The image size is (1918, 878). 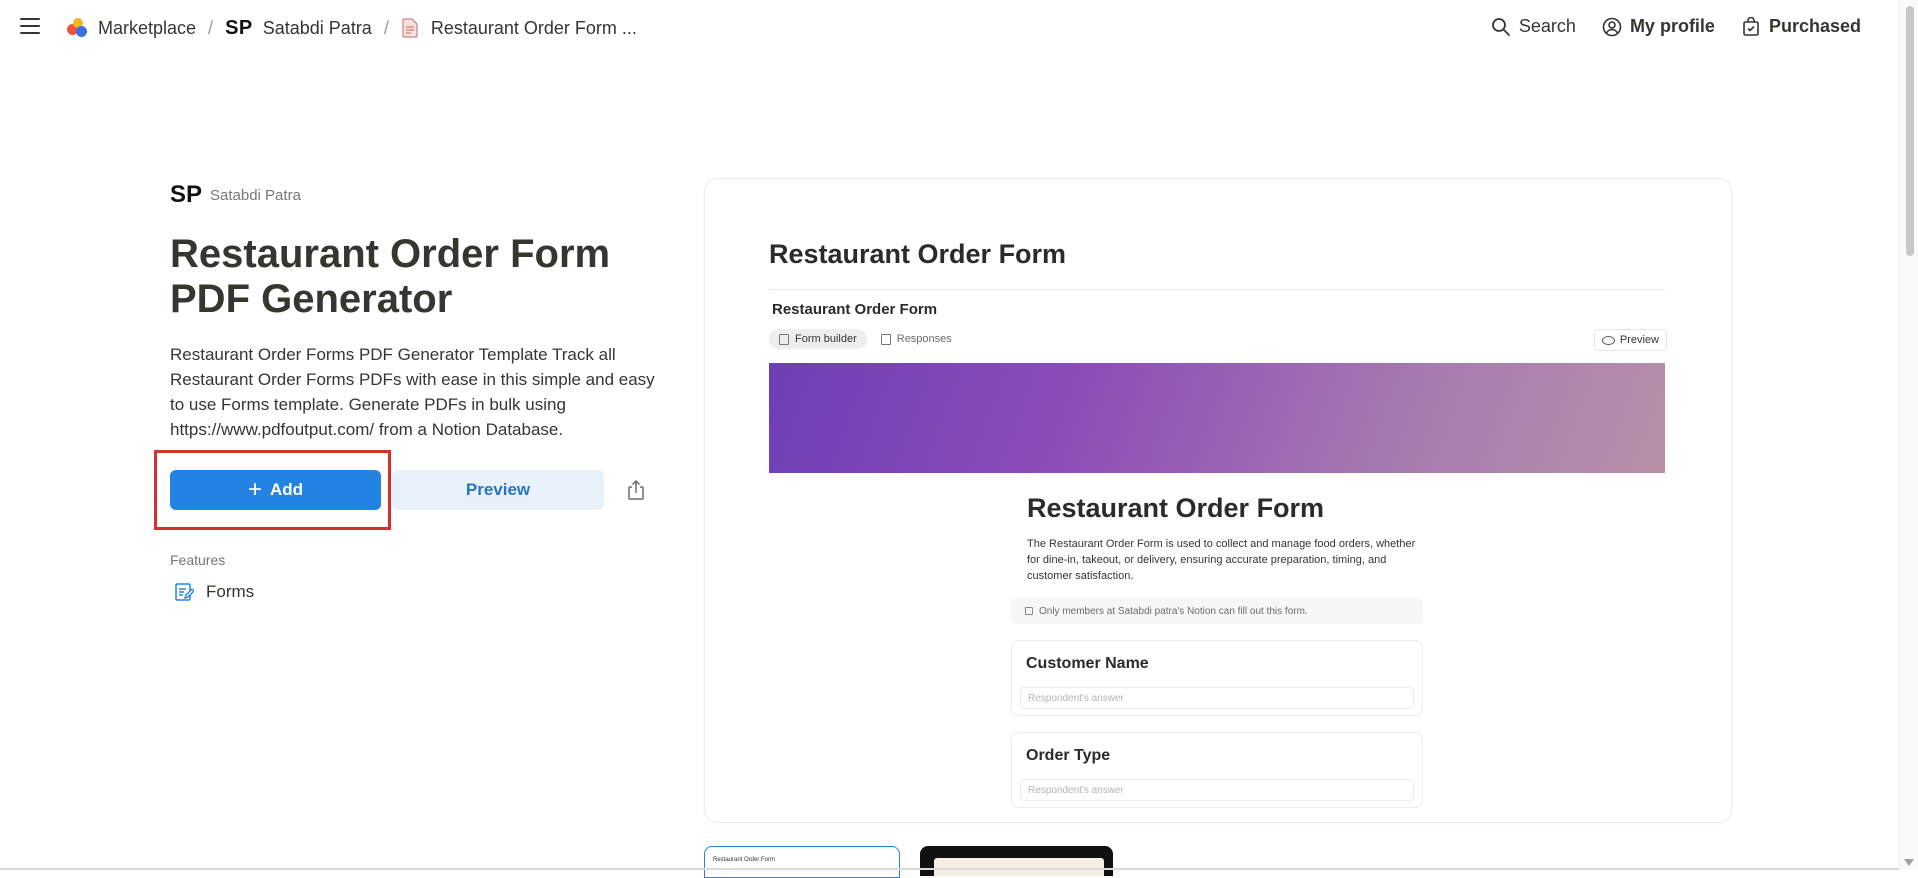 What do you see at coordinates (1909, 862) in the screenshot?
I see `scroll-down-icon` at bounding box center [1909, 862].